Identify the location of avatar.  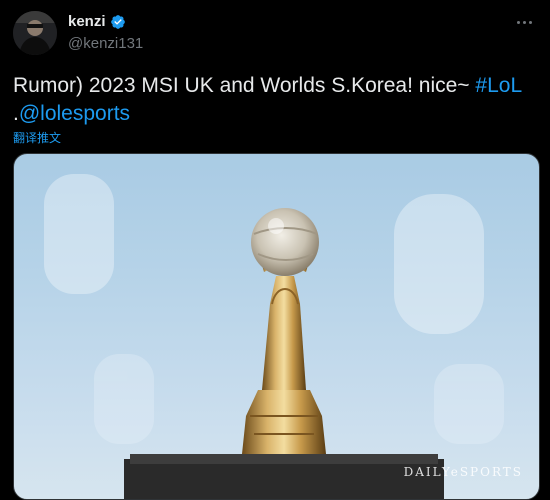
(35, 33).